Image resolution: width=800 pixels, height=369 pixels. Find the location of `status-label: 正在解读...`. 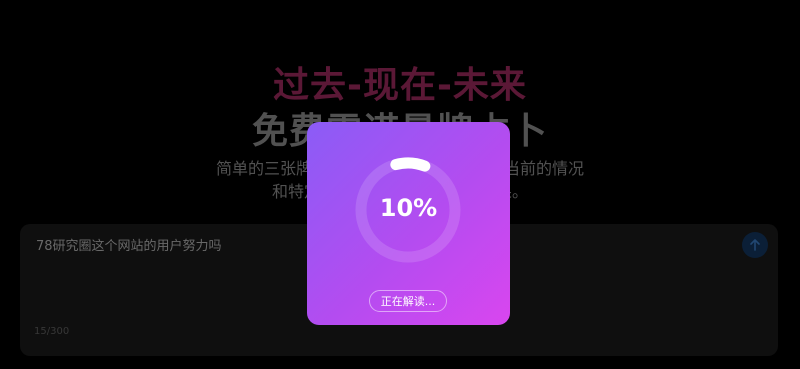

status-label: 正在解读... is located at coordinates (408, 301).